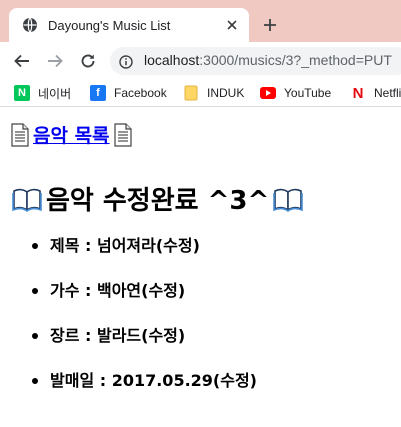 This screenshot has height=427, width=401. Describe the element at coordinates (232, 25) in the screenshot. I see `close-icon` at that location.